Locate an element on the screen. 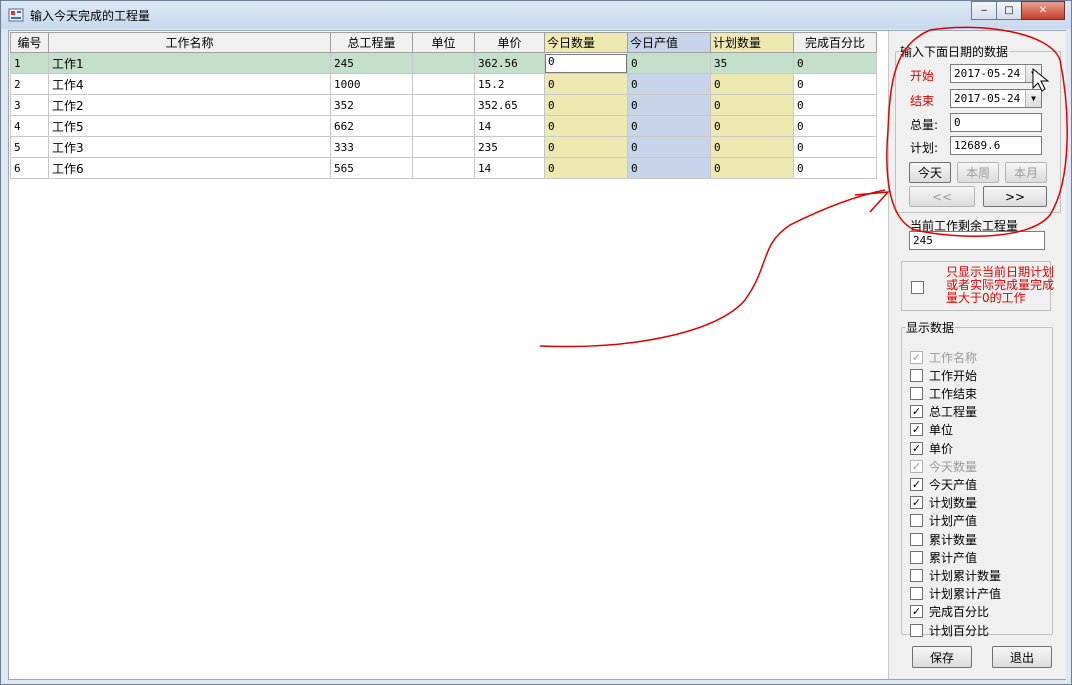 The height and width of the screenshot is (685, 1072). display-option: 计划累计产值 is located at coordinates (955, 594).